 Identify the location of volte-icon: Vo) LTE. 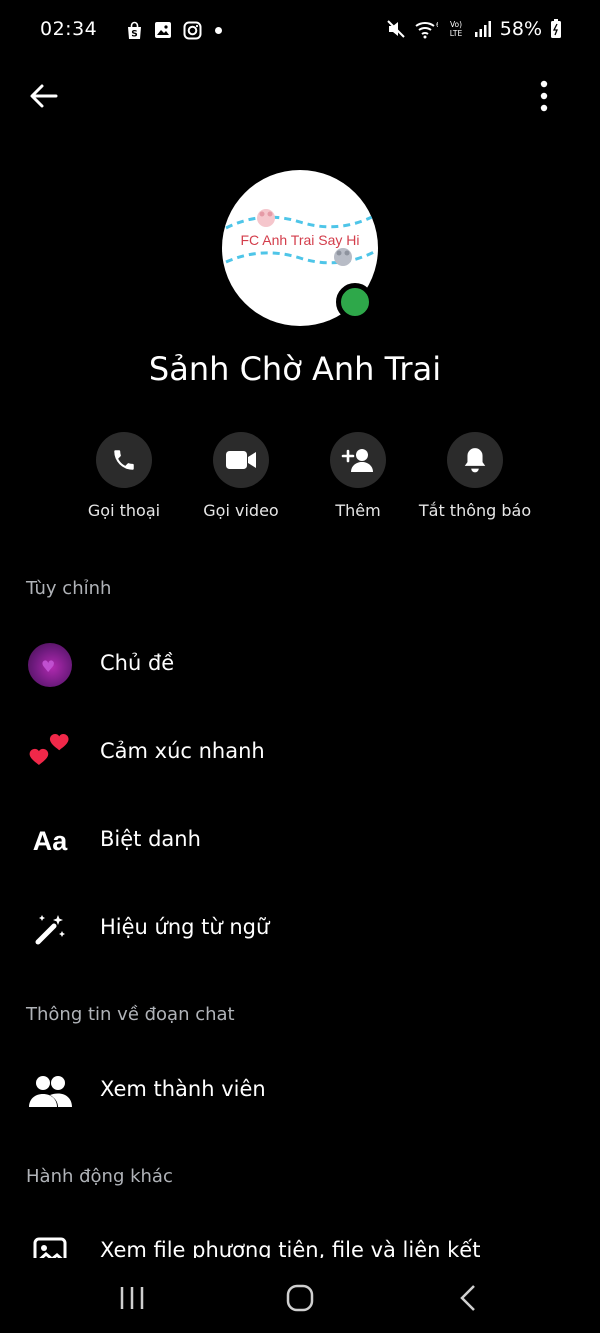
(456, 29).